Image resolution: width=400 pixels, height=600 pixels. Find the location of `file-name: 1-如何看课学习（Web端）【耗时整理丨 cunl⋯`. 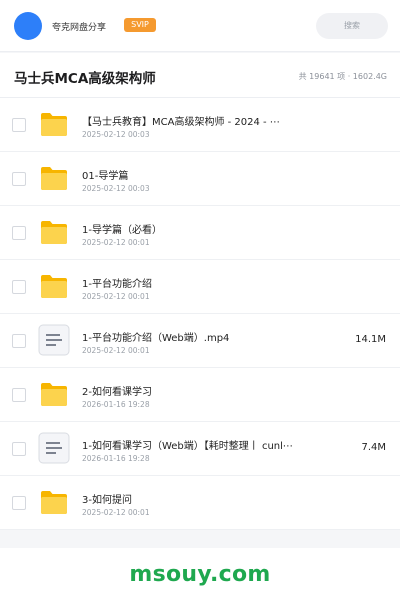

file-name: 1-如何看课学习（Web端）【耗时整理丨 cunl⋯ is located at coordinates (187, 446).